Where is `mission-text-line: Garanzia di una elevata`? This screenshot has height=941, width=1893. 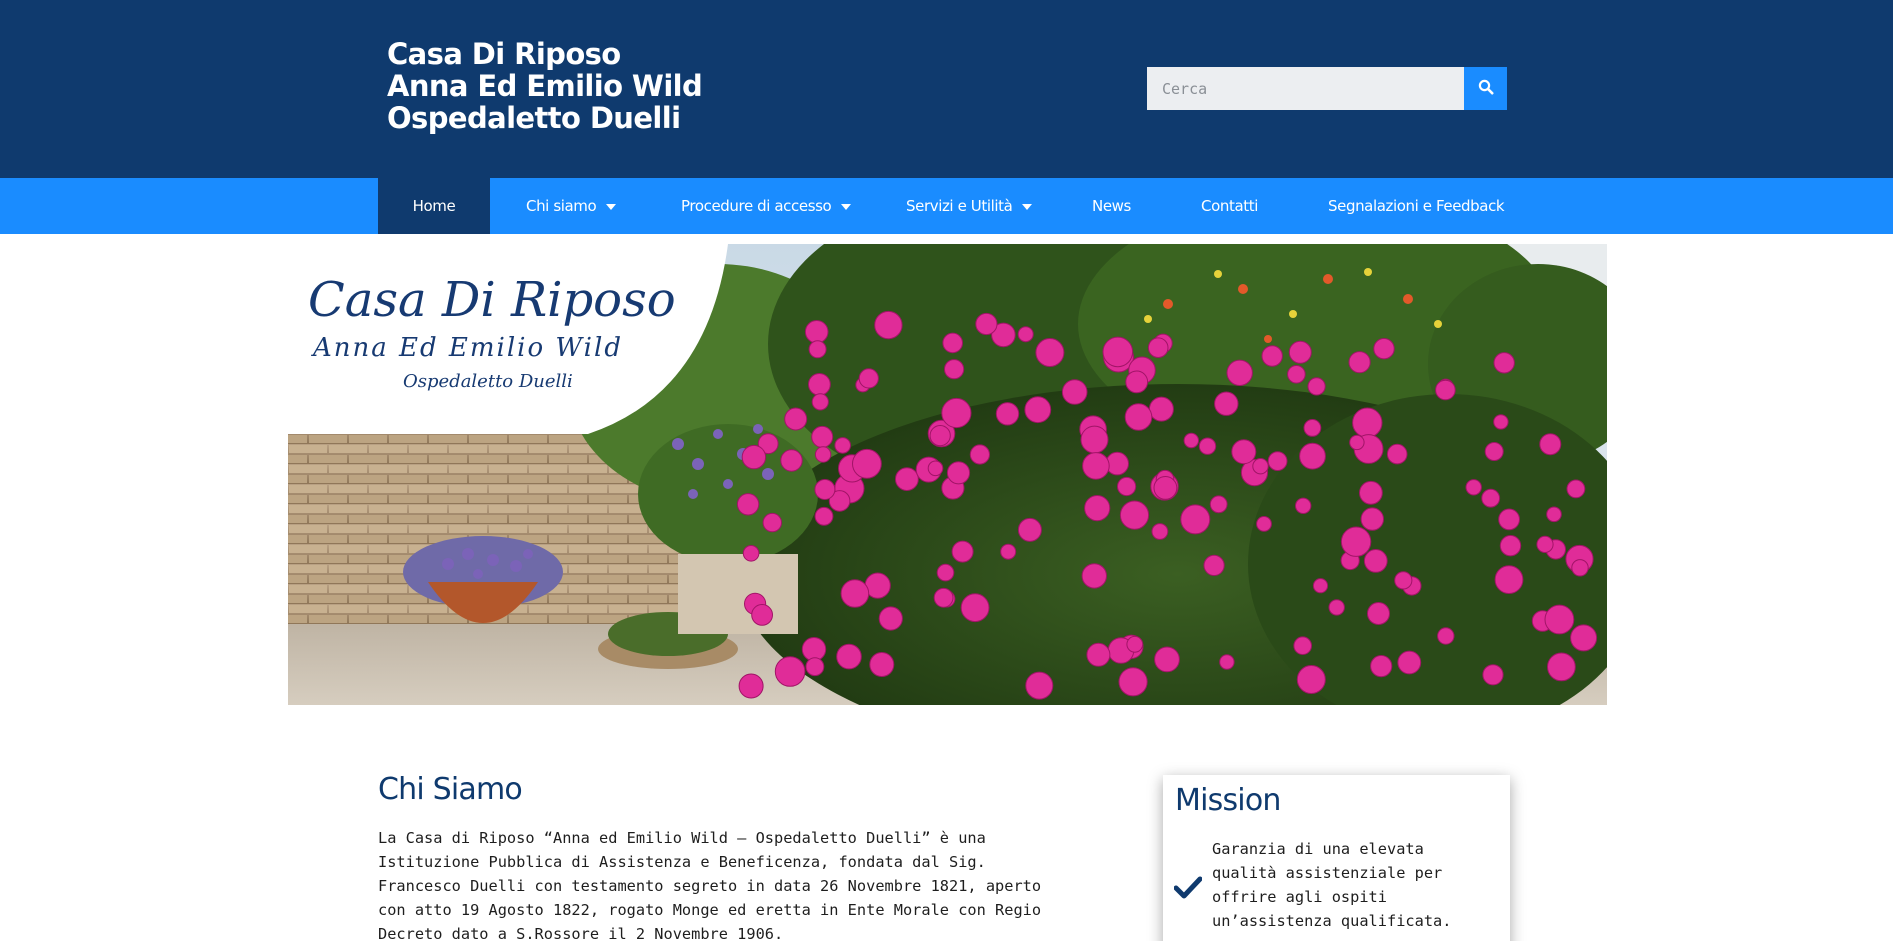
mission-text-line: Garanzia di una elevata is located at coordinates (1318, 849).